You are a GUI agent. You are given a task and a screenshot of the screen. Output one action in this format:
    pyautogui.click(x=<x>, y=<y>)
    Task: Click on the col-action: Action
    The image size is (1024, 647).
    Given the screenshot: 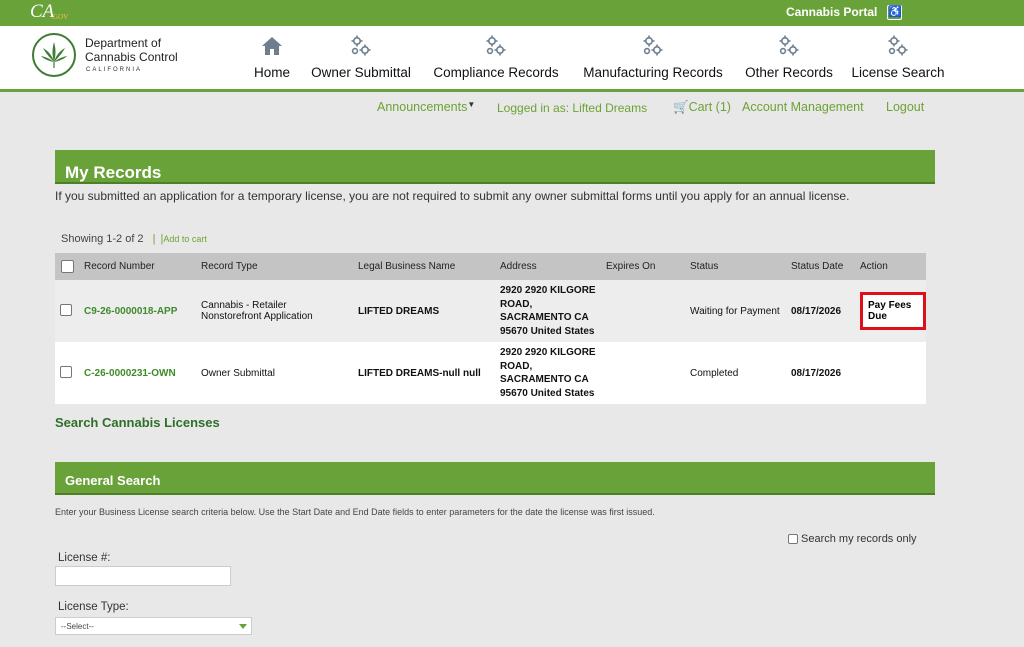 What is the action you would take?
    pyautogui.click(x=893, y=266)
    